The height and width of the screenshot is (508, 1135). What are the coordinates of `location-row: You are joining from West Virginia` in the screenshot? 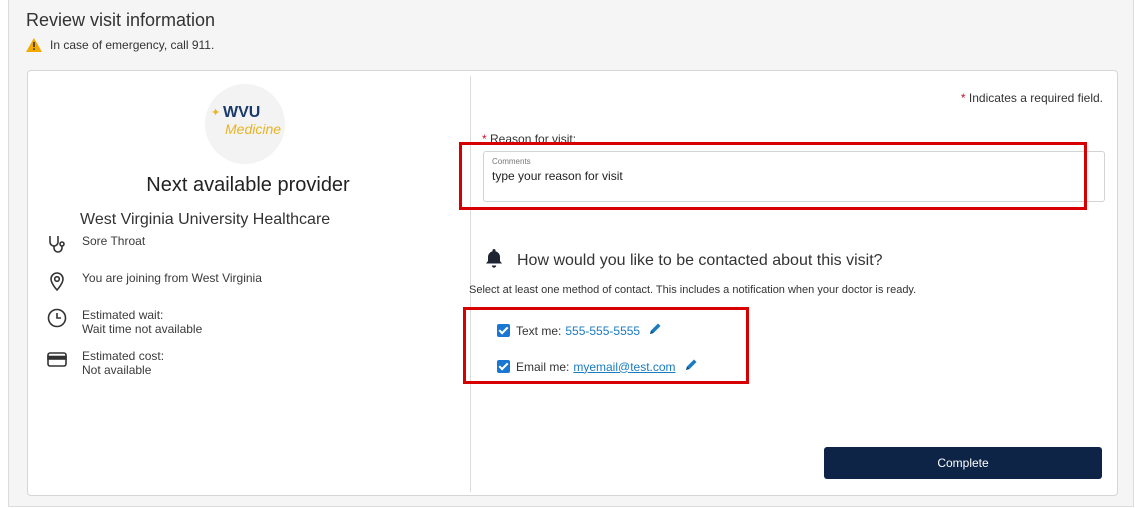 It's located at (154, 281).